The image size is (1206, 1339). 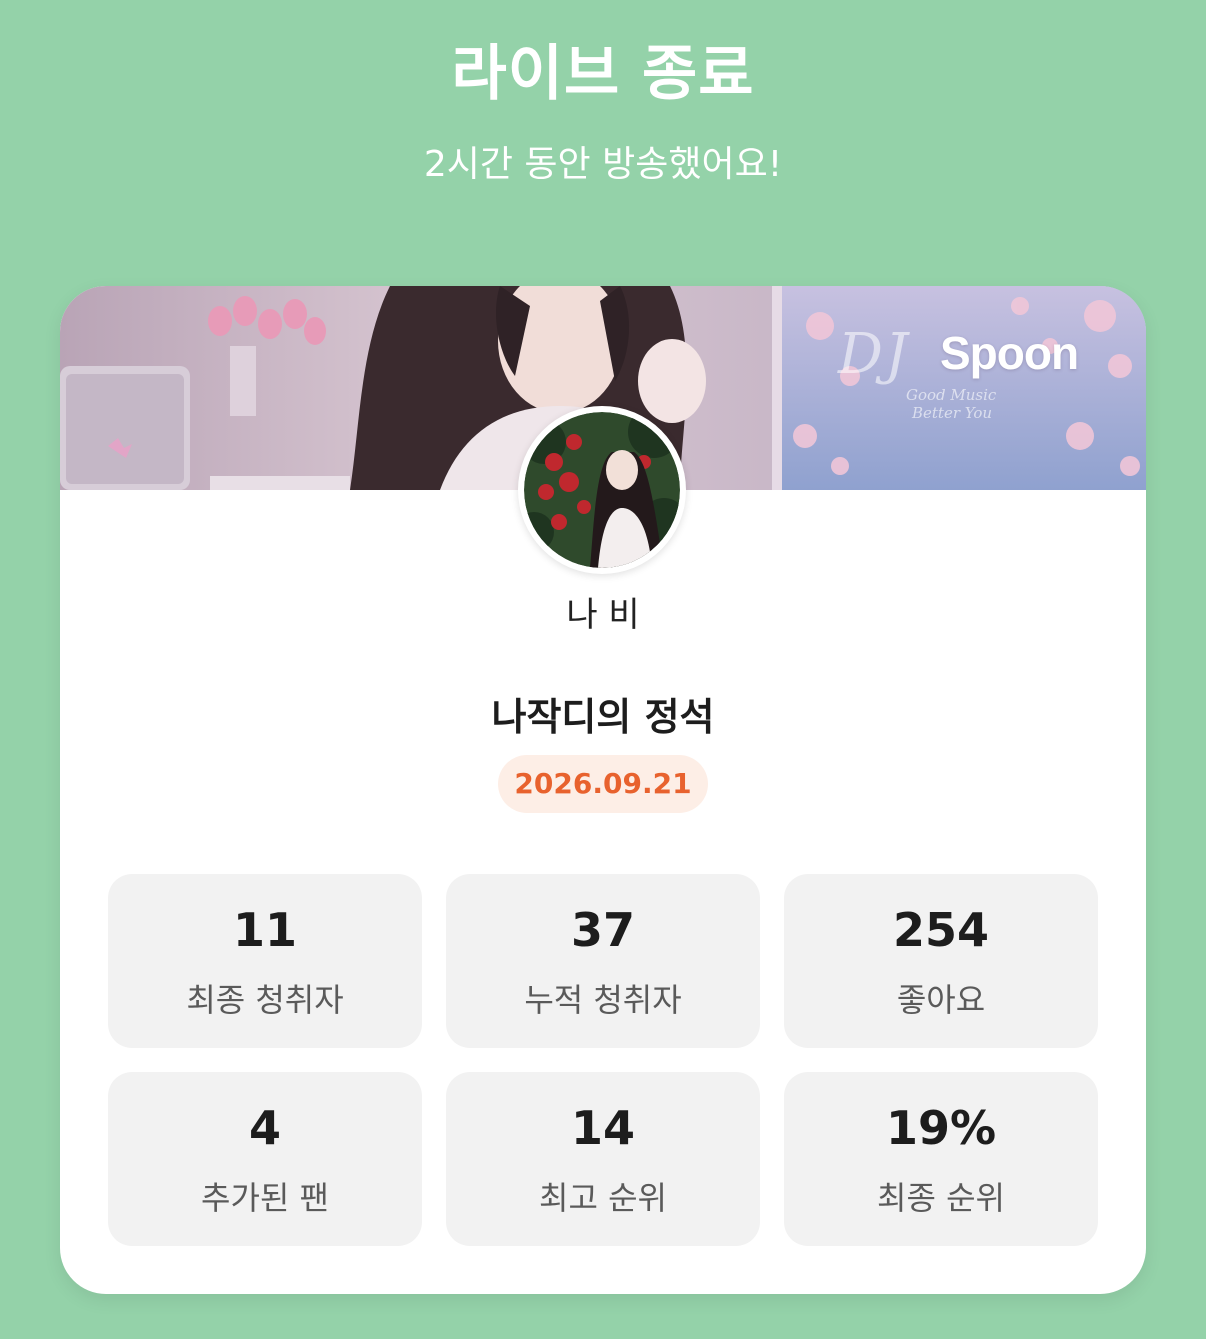 What do you see at coordinates (603, 961) in the screenshot?
I see `stat-total-listeners: 37 누적 청취자` at bounding box center [603, 961].